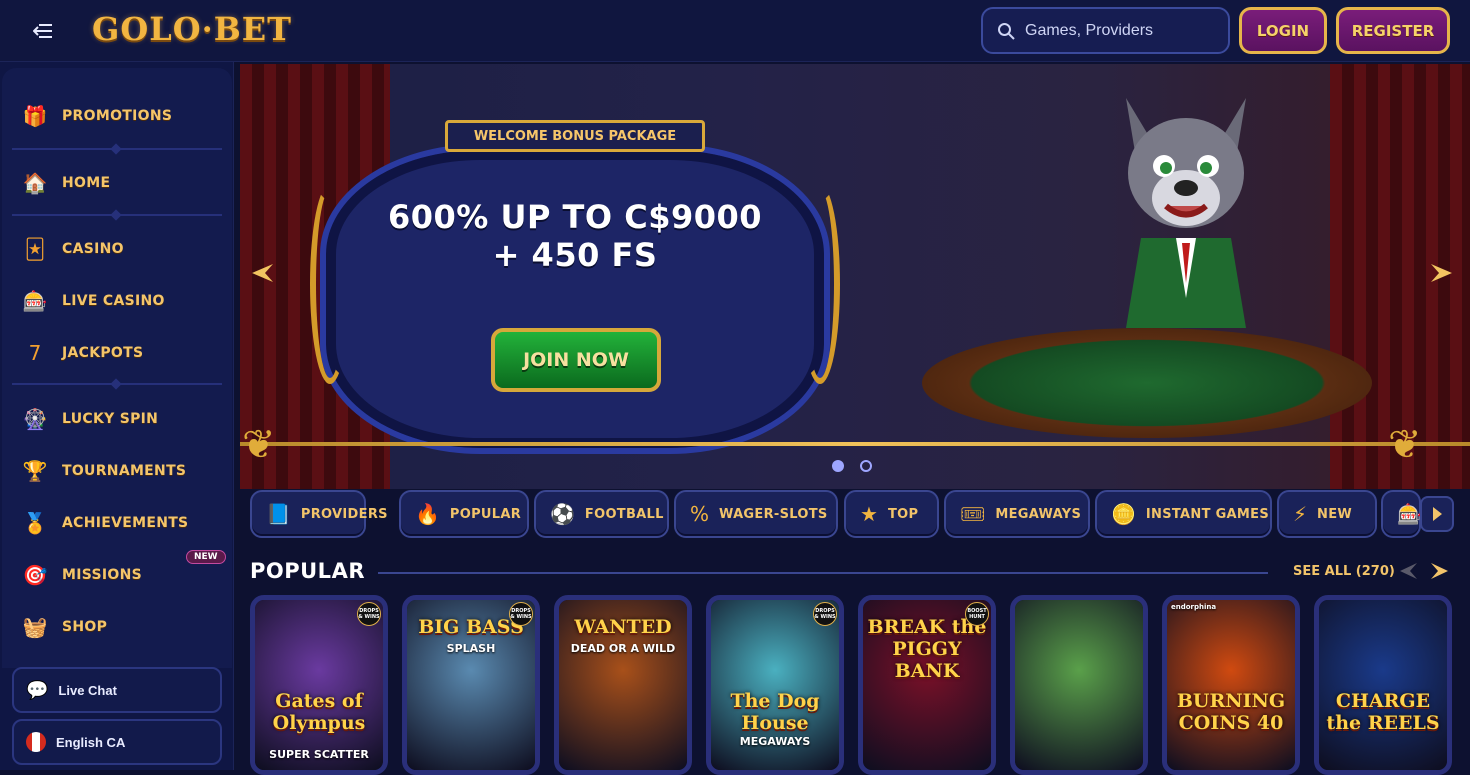  What do you see at coordinates (344, 514) in the screenshot?
I see `category-label: PROVIDERS` at bounding box center [344, 514].